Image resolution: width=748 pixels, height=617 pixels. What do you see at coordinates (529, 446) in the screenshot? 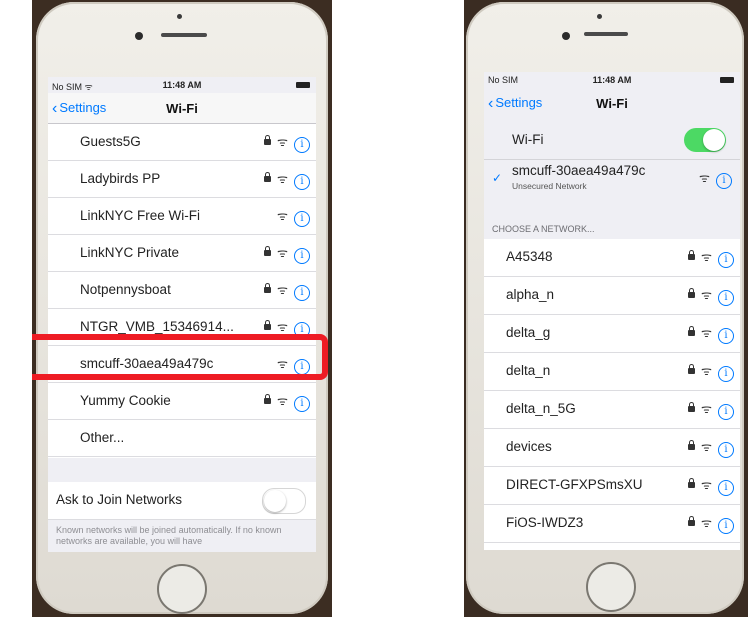
I see `network-name: devices` at bounding box center [529, 446].